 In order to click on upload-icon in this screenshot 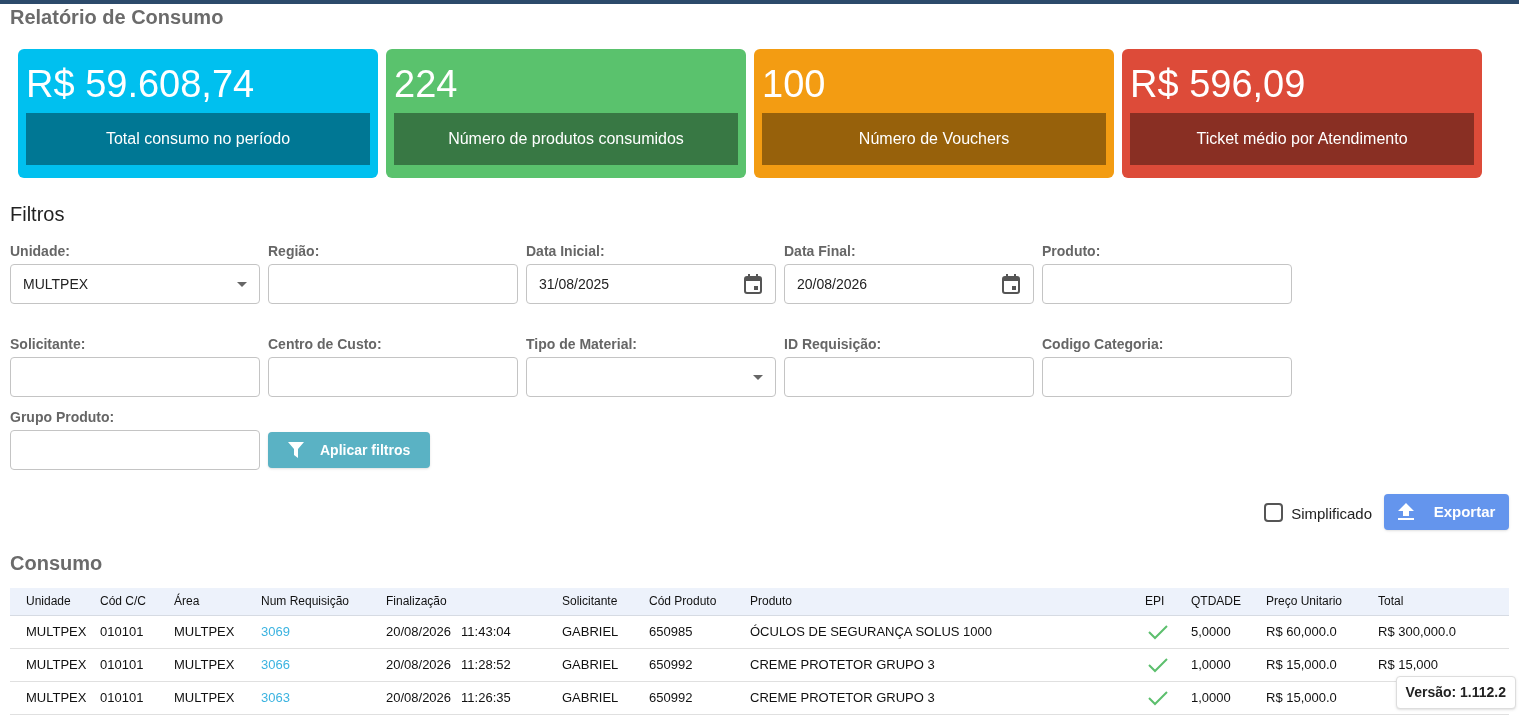, I will do `click(1405, 512)`.